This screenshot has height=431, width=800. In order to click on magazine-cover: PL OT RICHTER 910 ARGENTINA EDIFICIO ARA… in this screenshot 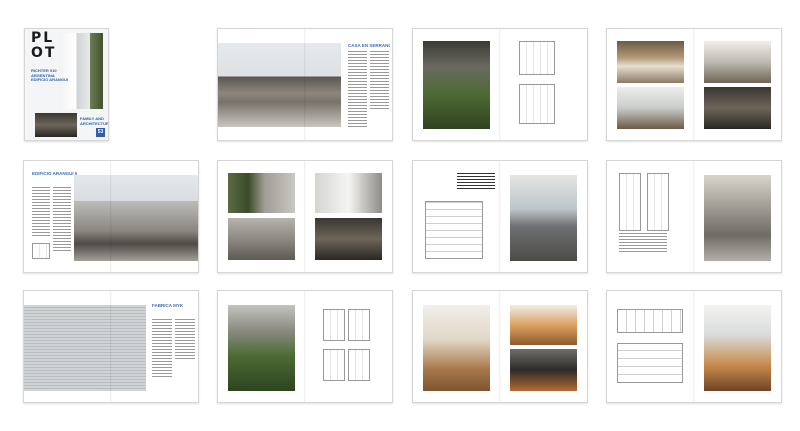, I will do `click(66, 84)`.